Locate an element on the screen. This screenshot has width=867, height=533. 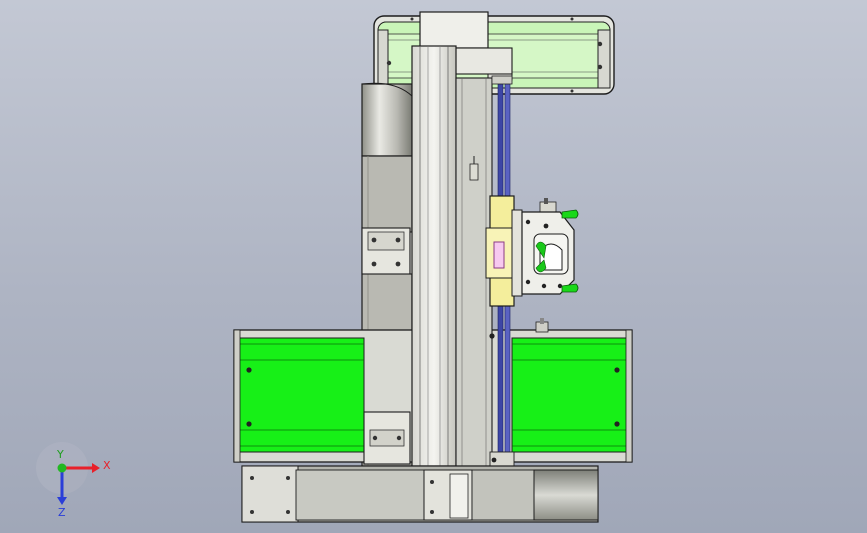
gripper-head is located at coordinates (550, 246).